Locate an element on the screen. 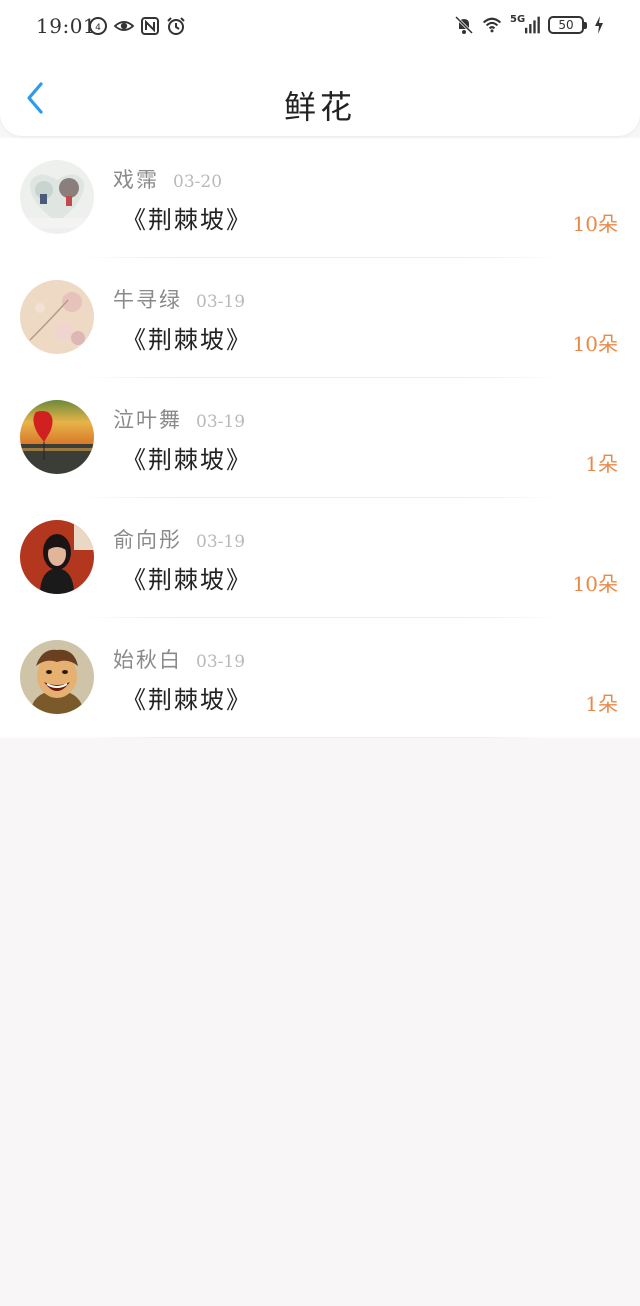 This screenshot has height=1306, width=640. sender-name: 俞向彤 03-19 is located at coordinates (179, 539).